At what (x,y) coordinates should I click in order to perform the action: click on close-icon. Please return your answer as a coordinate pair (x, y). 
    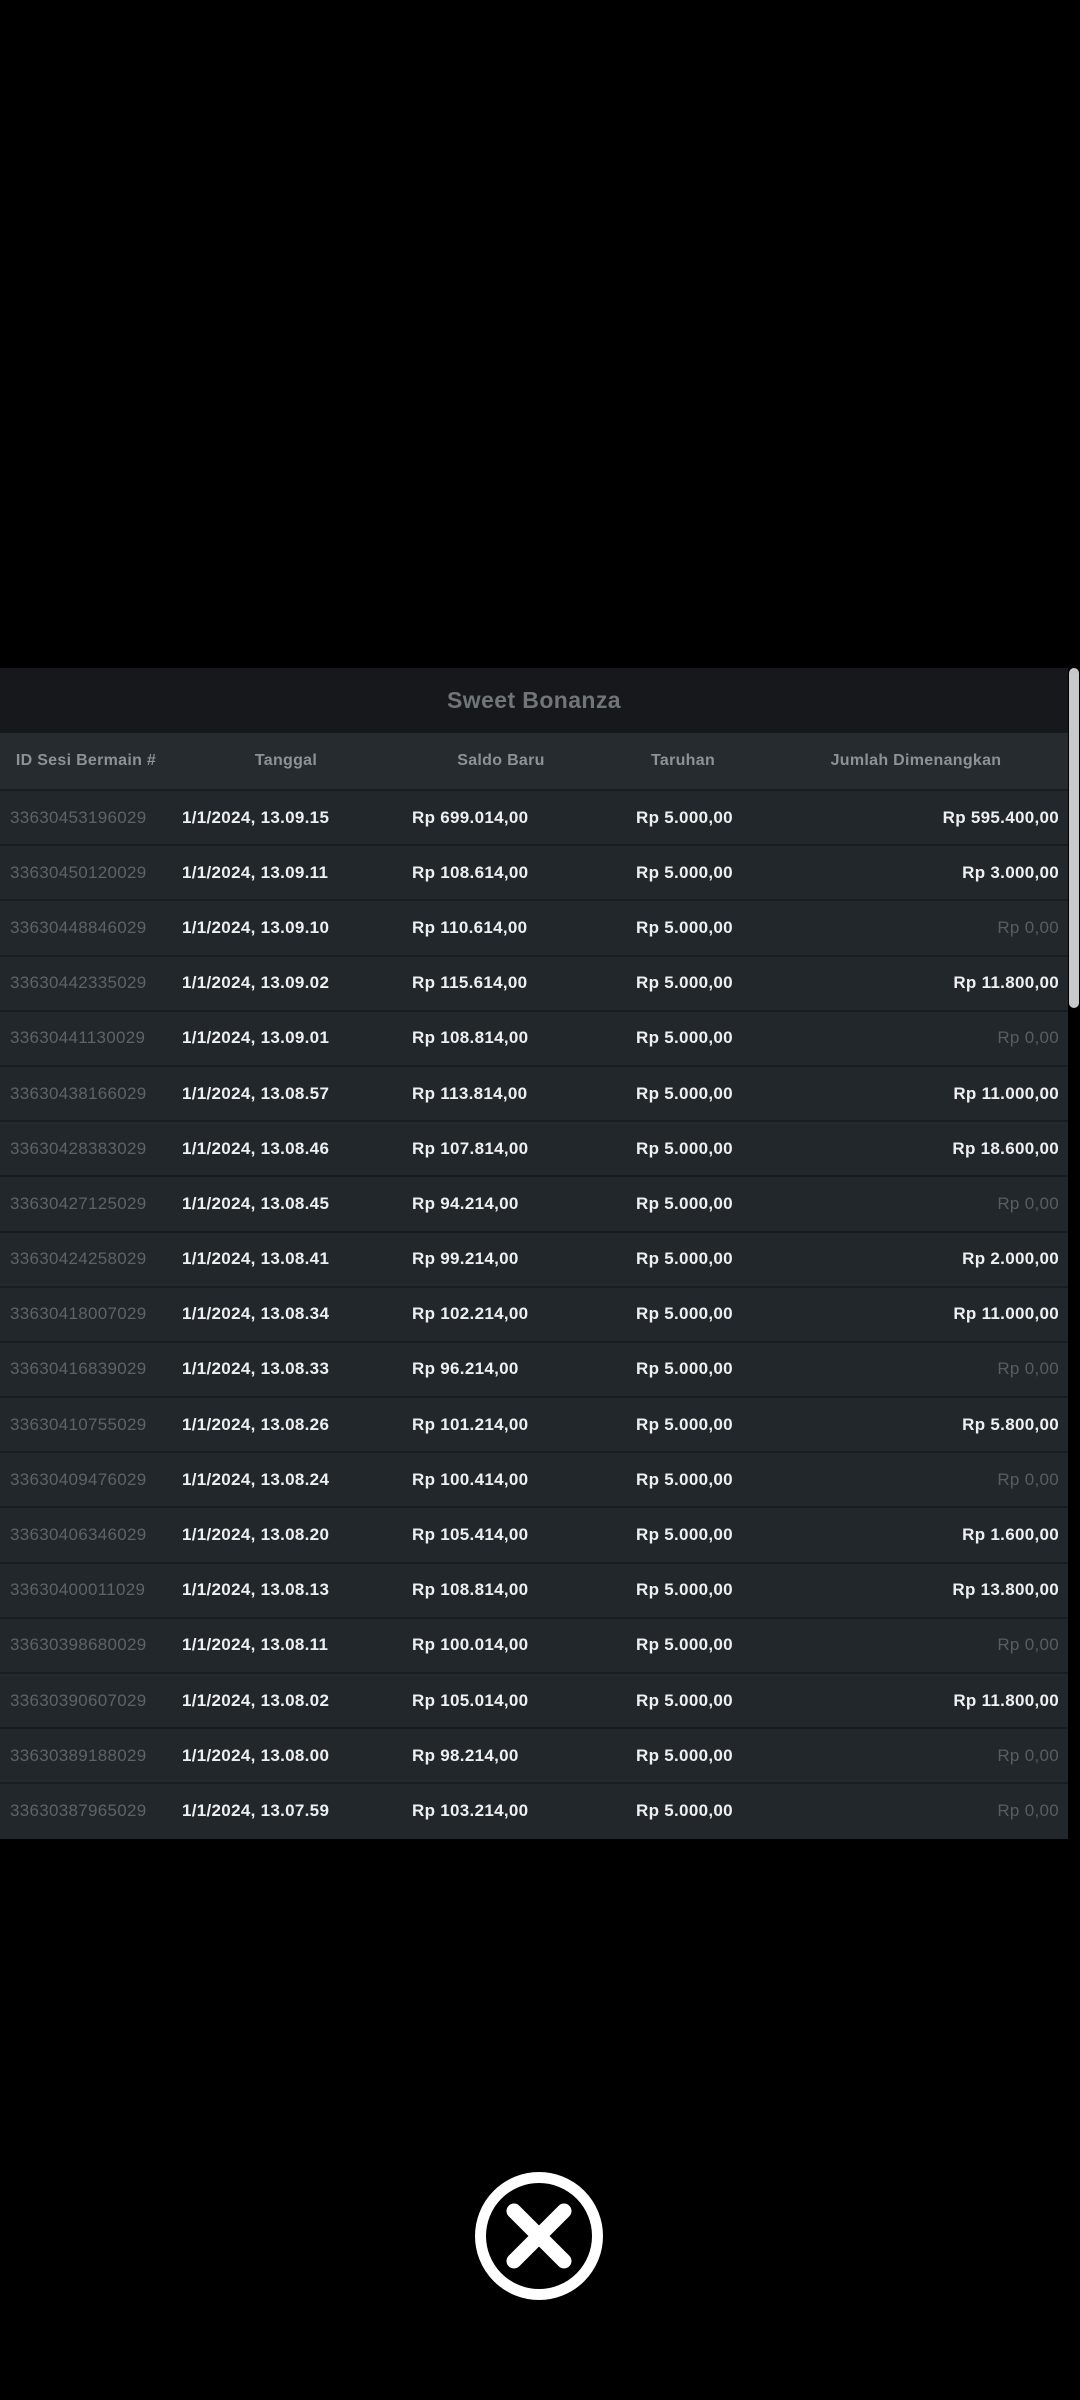
    Looking at the image, I should click on (539, 2236).